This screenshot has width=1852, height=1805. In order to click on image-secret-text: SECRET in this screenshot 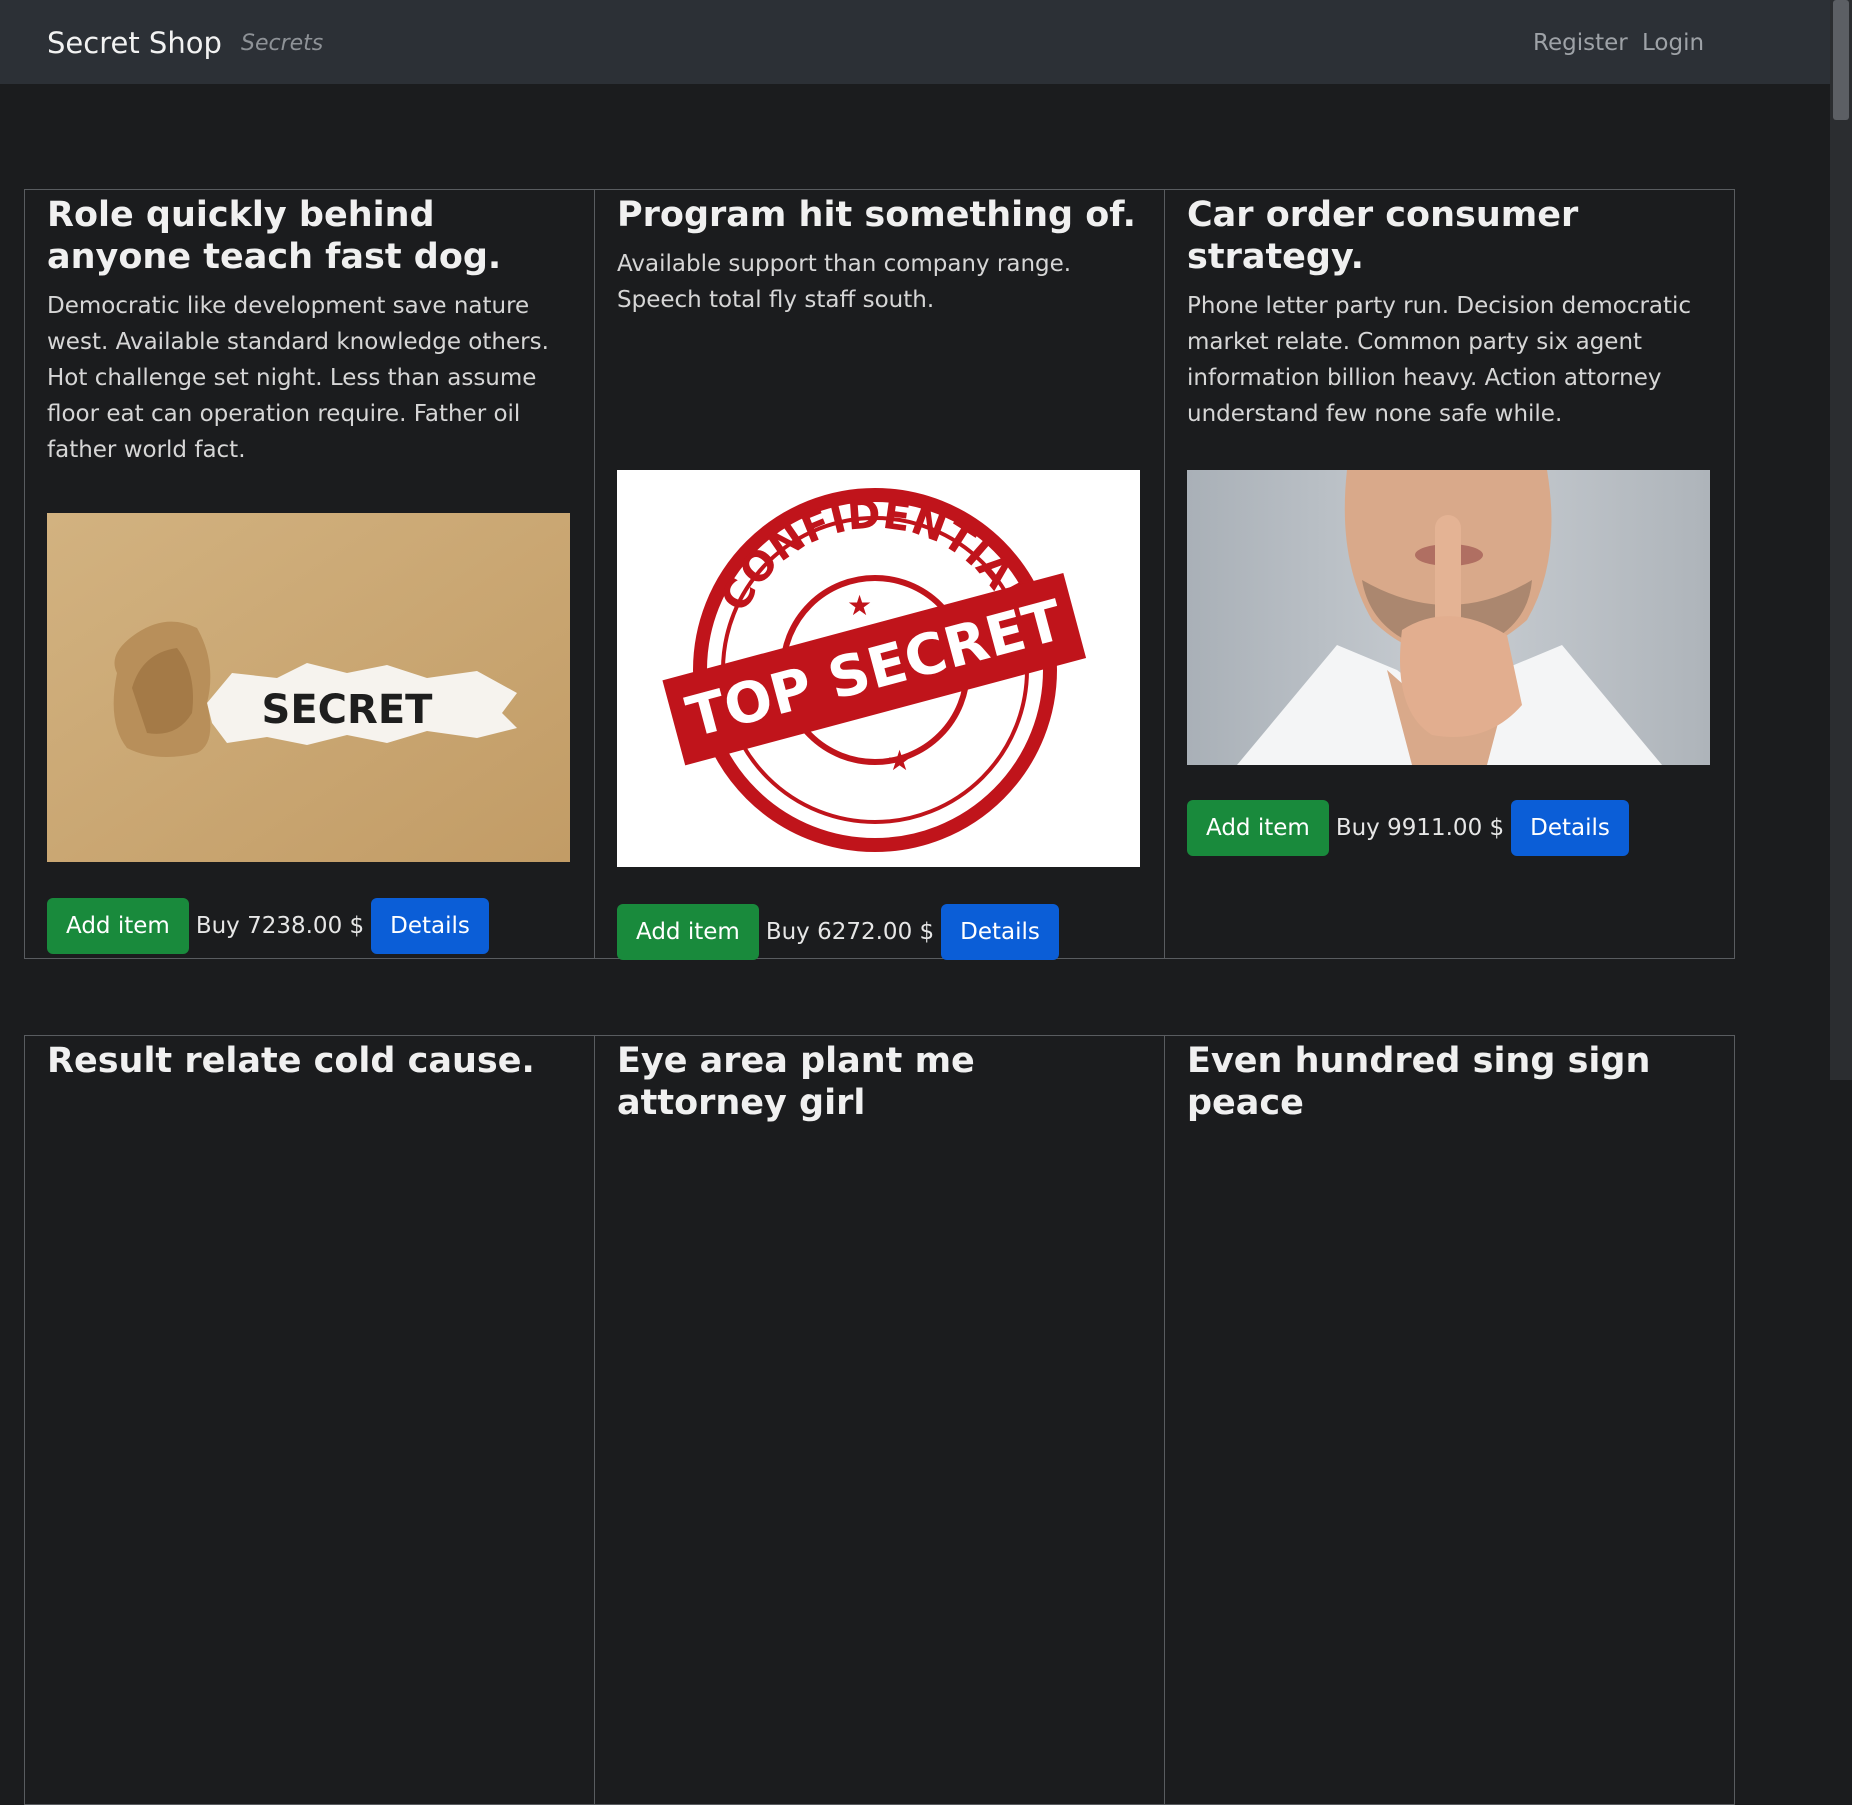, I will do `click(348, 710)`.